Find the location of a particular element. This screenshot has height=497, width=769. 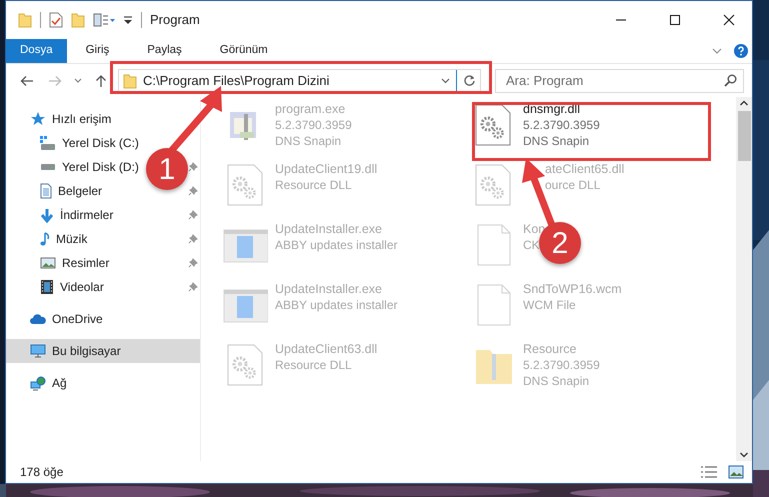

search-box: Ara: Program is located at coordinates (619, 80).